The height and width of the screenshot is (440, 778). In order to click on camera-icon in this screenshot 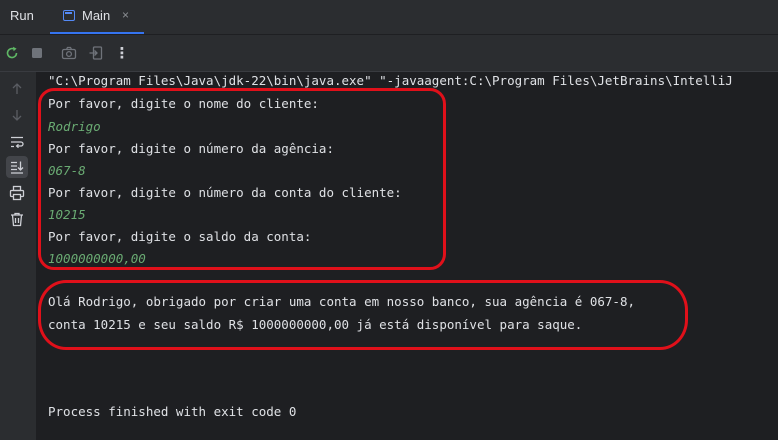, I will do `click(69, 53)`.